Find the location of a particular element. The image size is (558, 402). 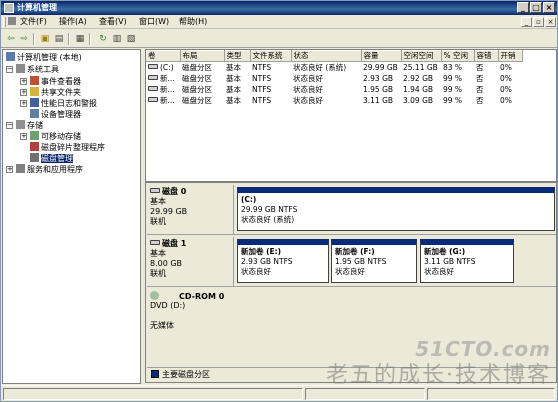

event-viewer-icon is located at coordinates (34, 80).